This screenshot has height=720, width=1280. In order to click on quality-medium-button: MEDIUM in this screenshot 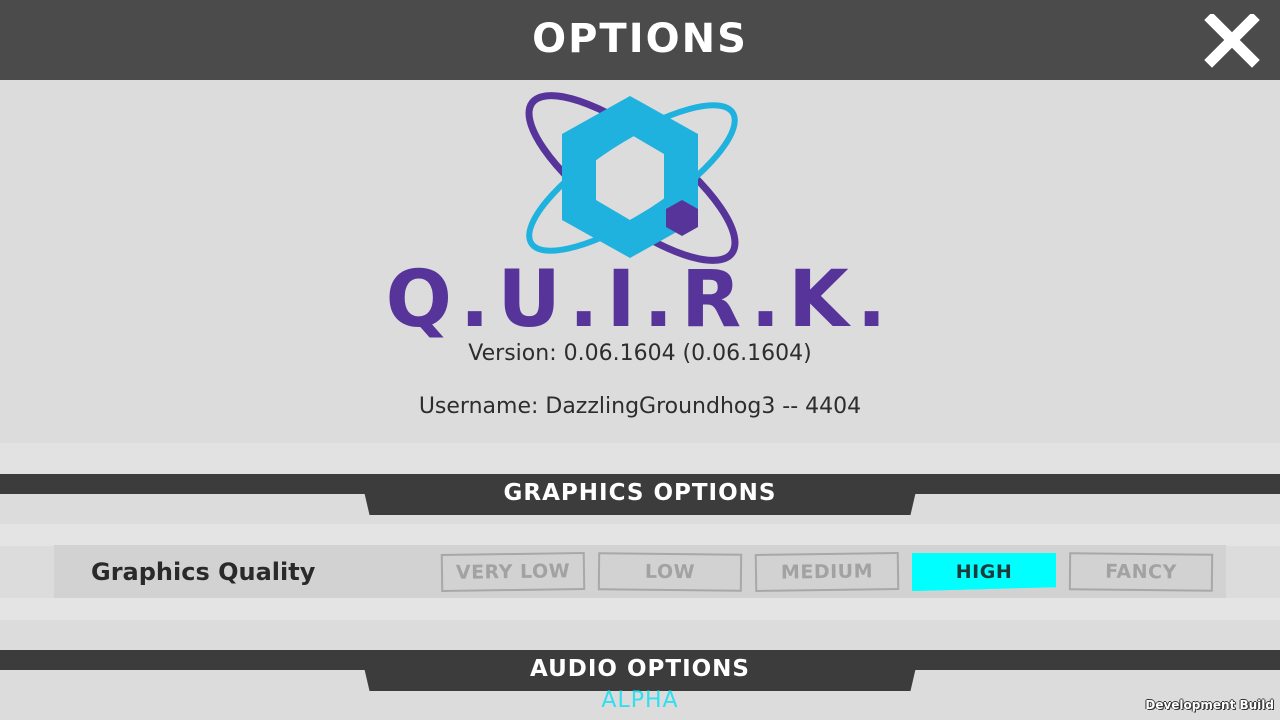, I will do `click(827, 572)`.